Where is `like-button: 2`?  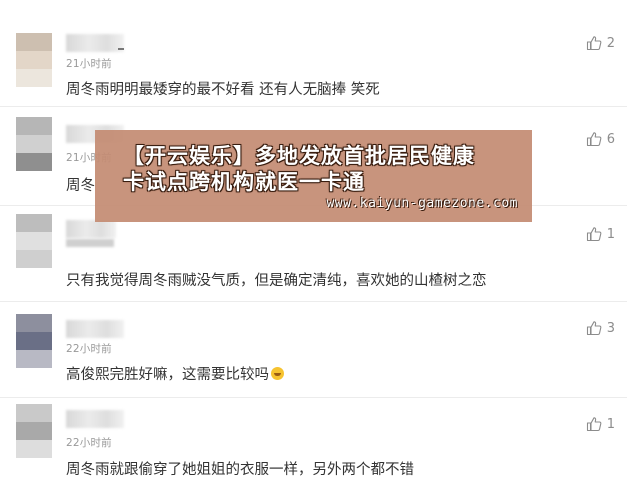 like-button: 2 is located at coordinates (600, 43).